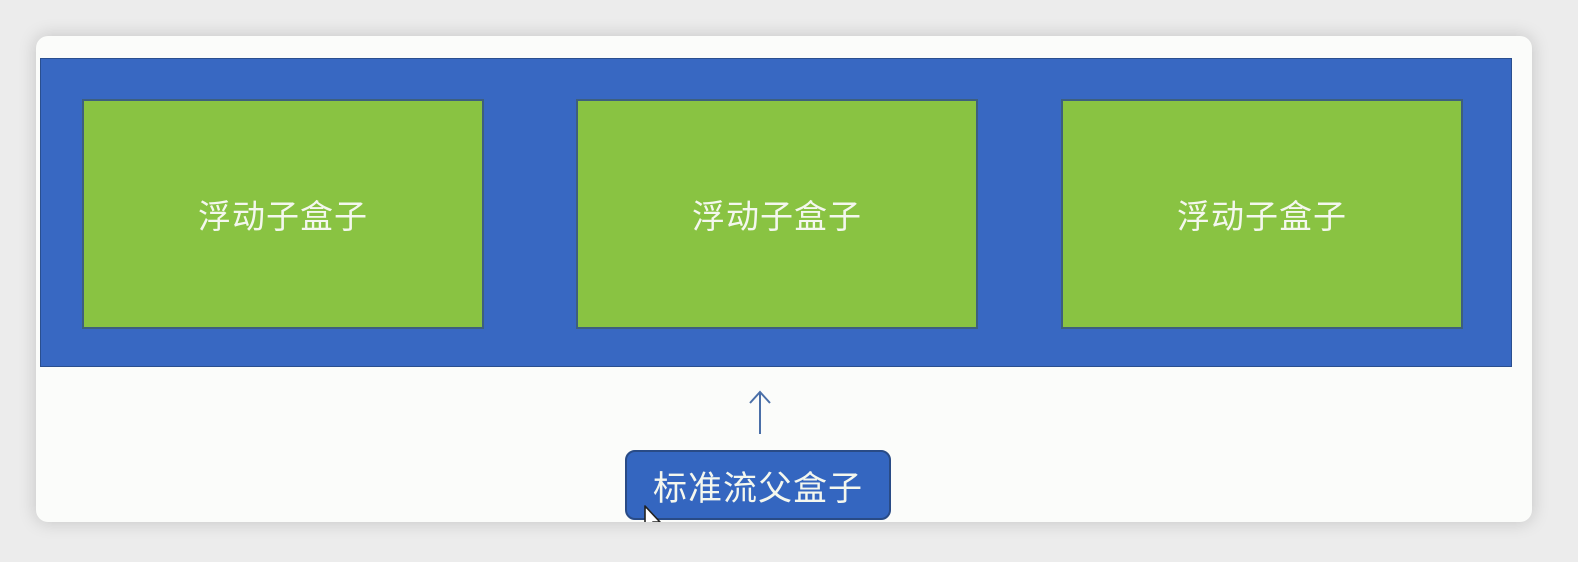 The height and width of the screenshot is (562, 1578). Describe the element at coordinates (758, 485) in the screenshot. I see `parent-label-box: 标准流父盒子` at that location.